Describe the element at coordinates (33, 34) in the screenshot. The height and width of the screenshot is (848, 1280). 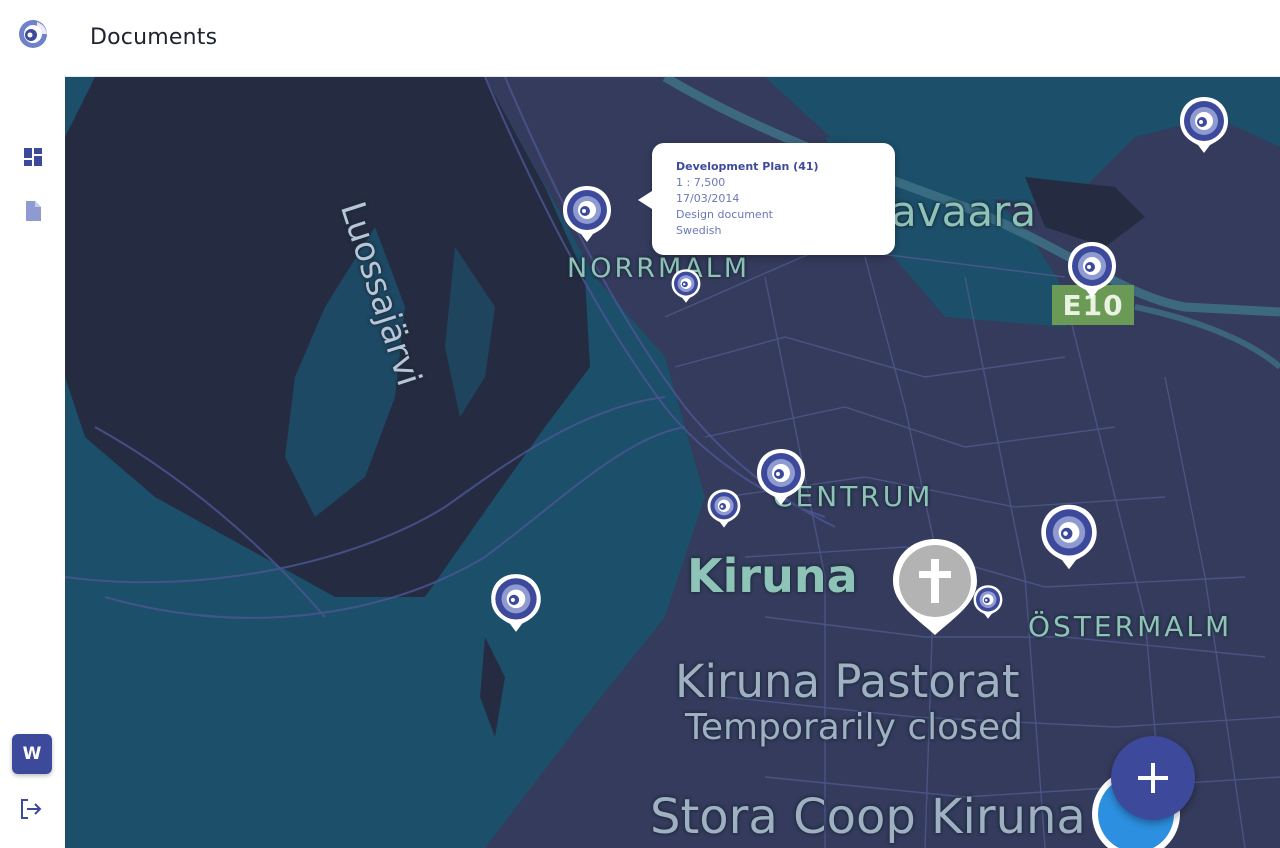
I see `app-logo-icon` at that location.